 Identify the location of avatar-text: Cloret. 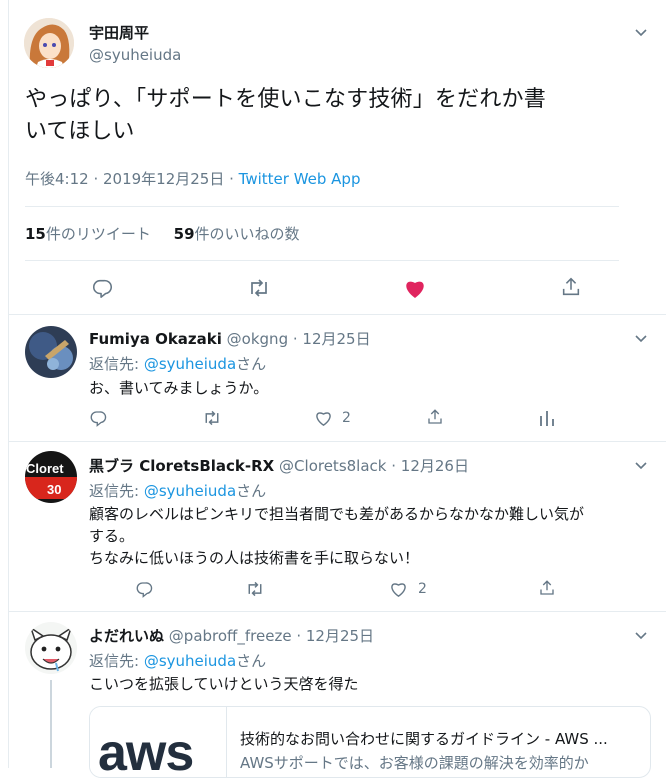
(45, 468).